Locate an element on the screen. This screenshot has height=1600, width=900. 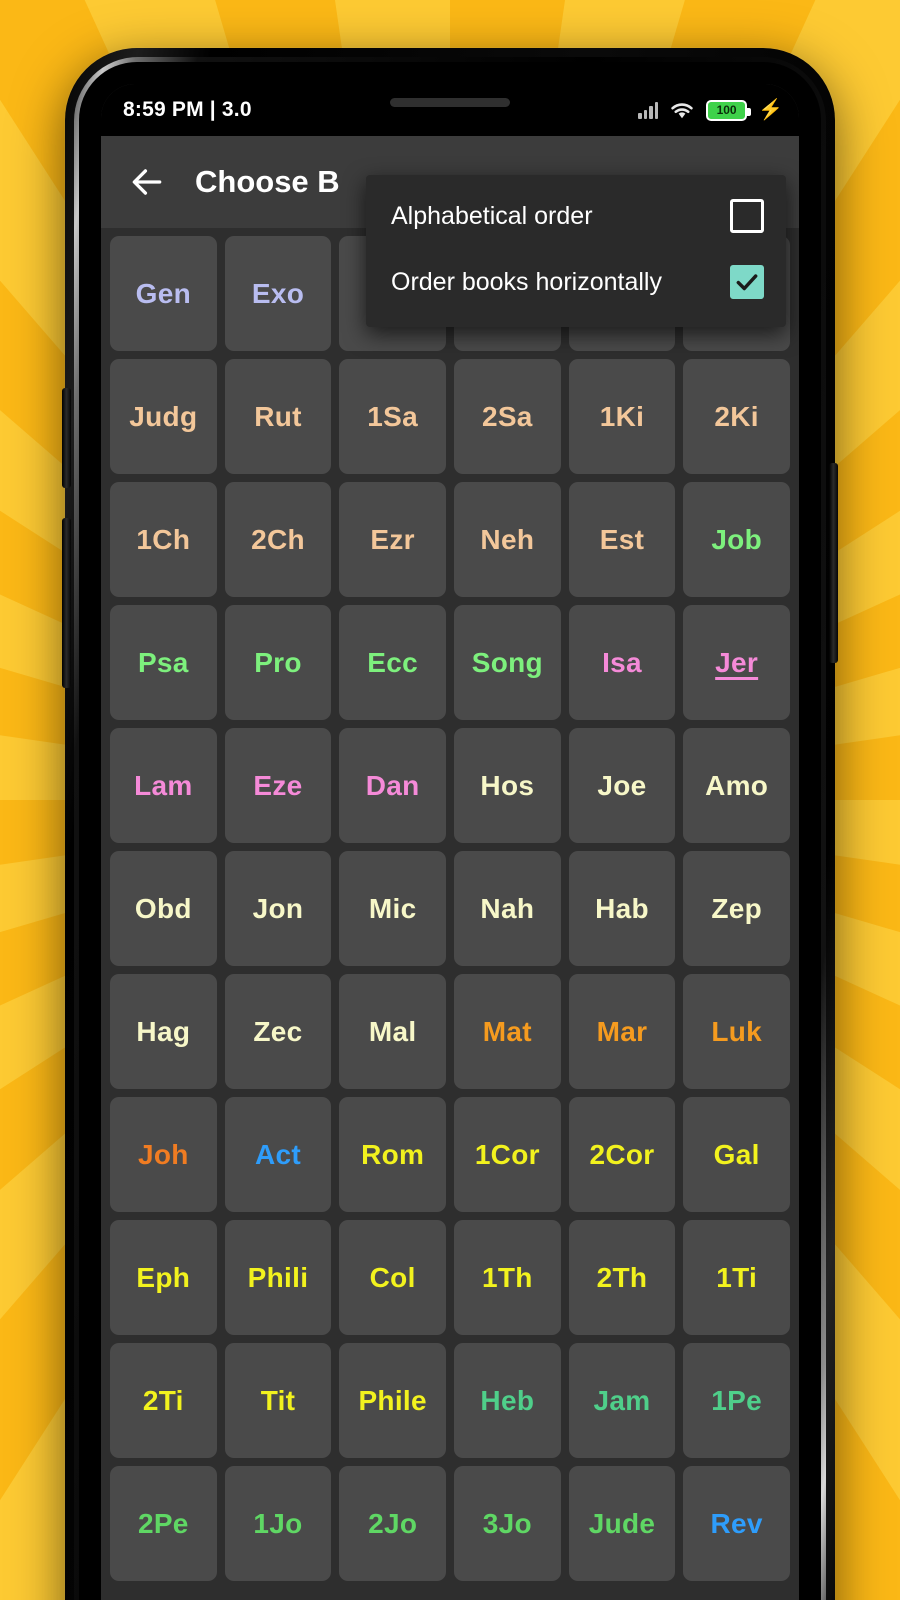
book-tile-label: Mal is located at coordinates (392, 1031).